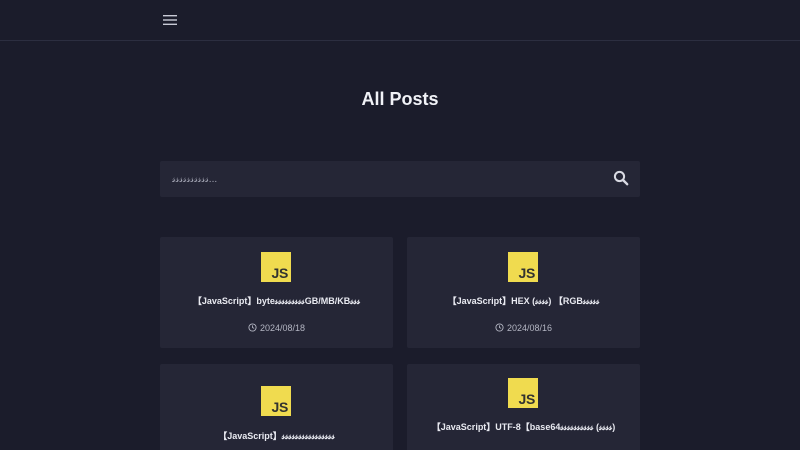 The height and width of the screenshot is (450, 800). Describe the element at coordinates (276, 301) in the screenshot. I see `post-title: 【JavaScript】byte𝓈𝓈𝓈𝓈𝓈𝓈𝓈𝓈𝓈GB/MB/KB𝓈𝓈𝓈` at that location.